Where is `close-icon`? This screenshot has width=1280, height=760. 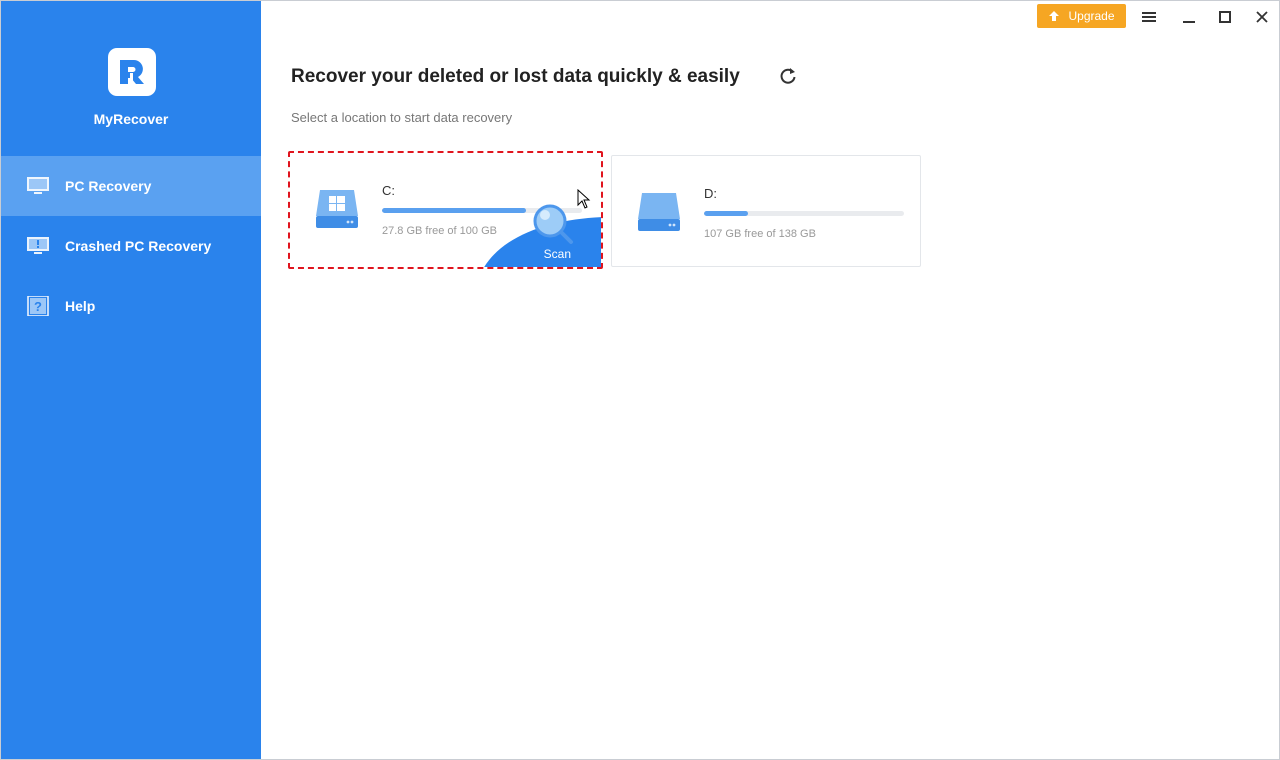 close-icon is located at coordinates (1262, 17).